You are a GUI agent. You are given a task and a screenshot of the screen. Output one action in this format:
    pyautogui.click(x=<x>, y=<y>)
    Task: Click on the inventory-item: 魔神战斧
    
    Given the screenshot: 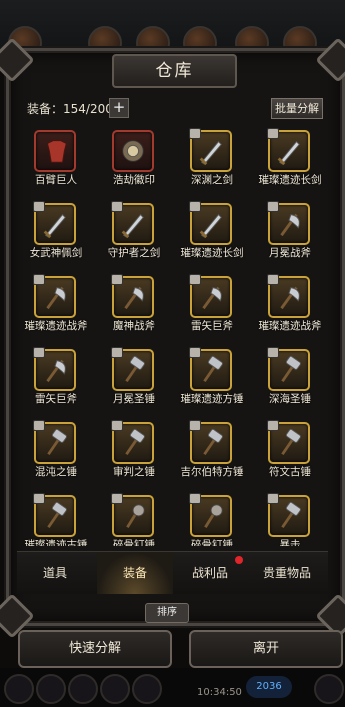 What is the action you would take?
    pyautogui.click(x=134, y=307)
    